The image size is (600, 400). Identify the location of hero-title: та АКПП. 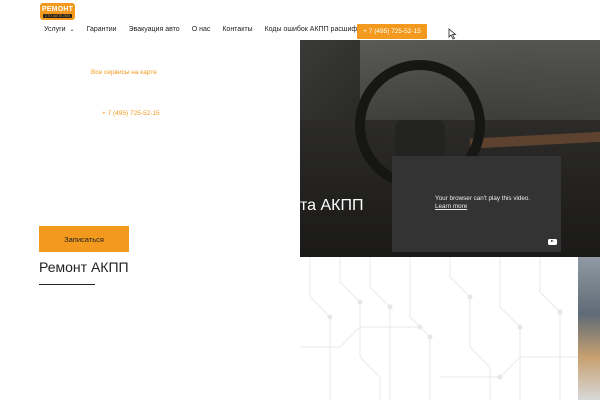
(332, 205).